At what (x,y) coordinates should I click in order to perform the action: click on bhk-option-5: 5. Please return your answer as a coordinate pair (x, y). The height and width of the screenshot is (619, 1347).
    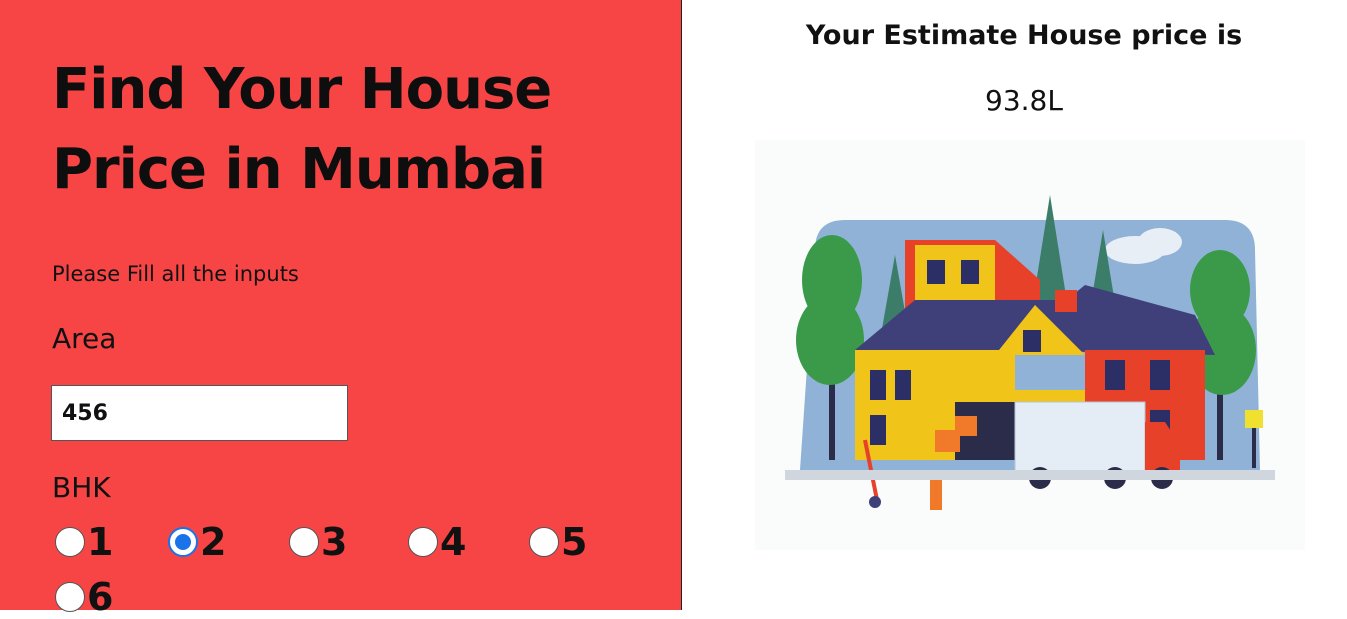
    Looking at the image, I should click on (558, 542).